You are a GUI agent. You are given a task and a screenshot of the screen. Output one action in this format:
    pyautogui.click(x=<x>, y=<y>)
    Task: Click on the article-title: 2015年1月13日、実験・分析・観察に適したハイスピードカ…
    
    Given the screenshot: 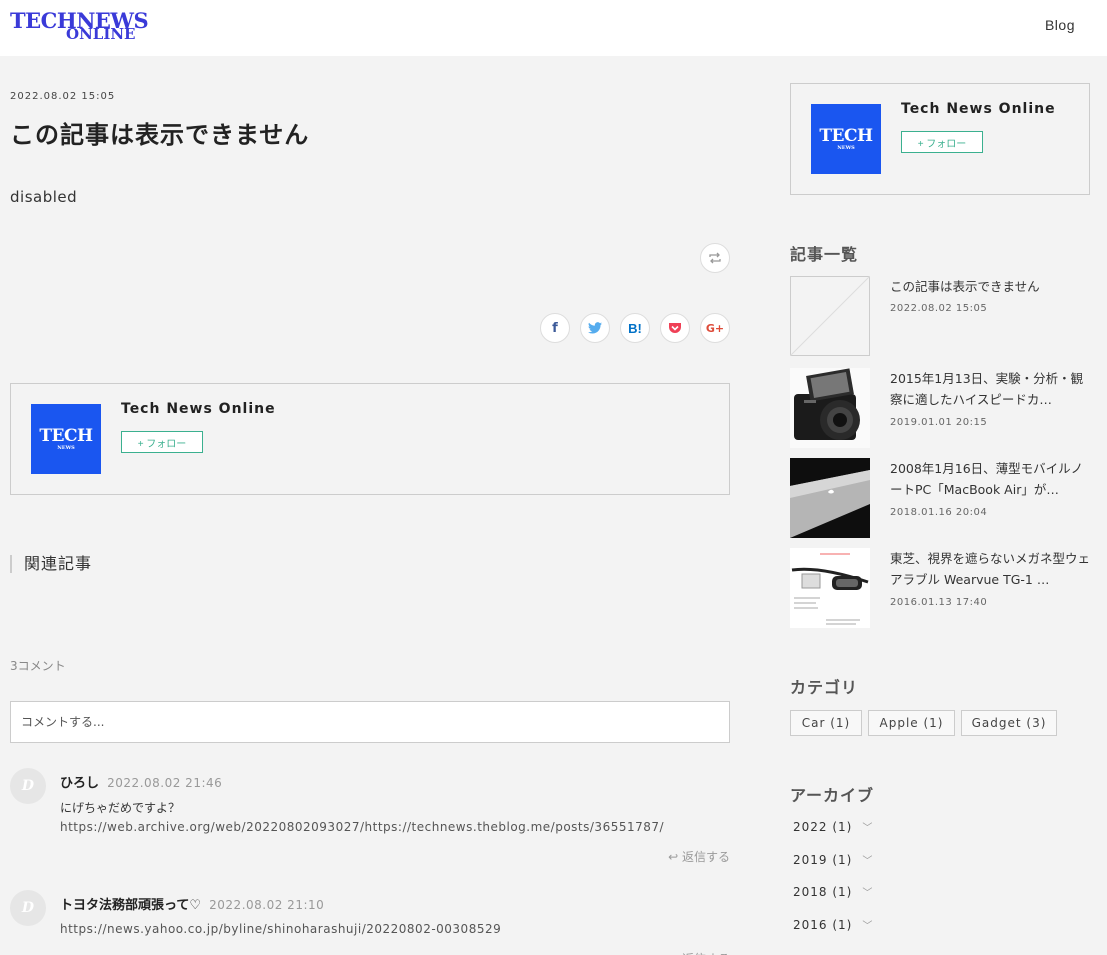 What is the action you would take?
    pyautogui.click(x=990, y=389)
    